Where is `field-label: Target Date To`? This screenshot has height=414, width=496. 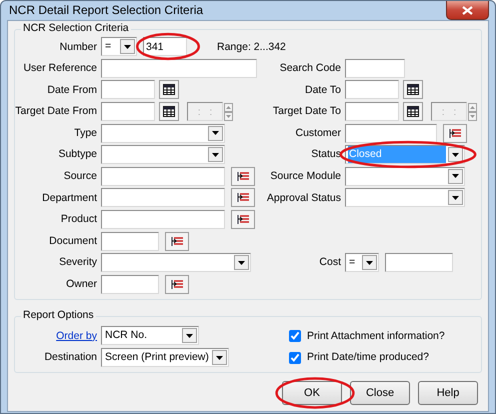 field-label: Target Date To is located at coordinates (306, 111).